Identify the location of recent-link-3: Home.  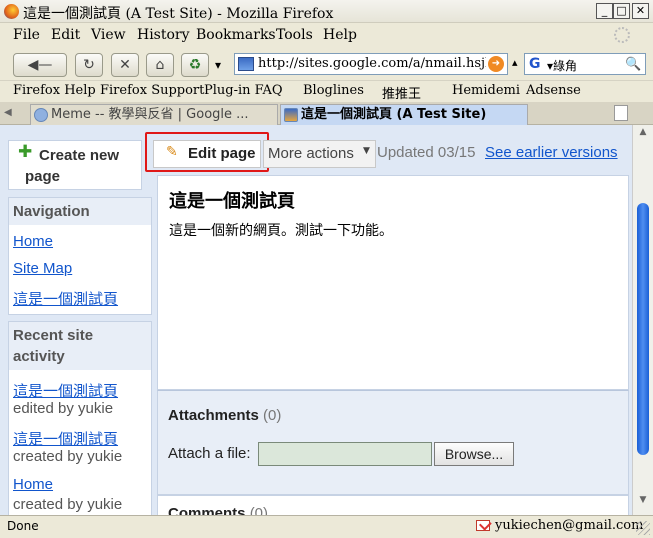
(33, 484).